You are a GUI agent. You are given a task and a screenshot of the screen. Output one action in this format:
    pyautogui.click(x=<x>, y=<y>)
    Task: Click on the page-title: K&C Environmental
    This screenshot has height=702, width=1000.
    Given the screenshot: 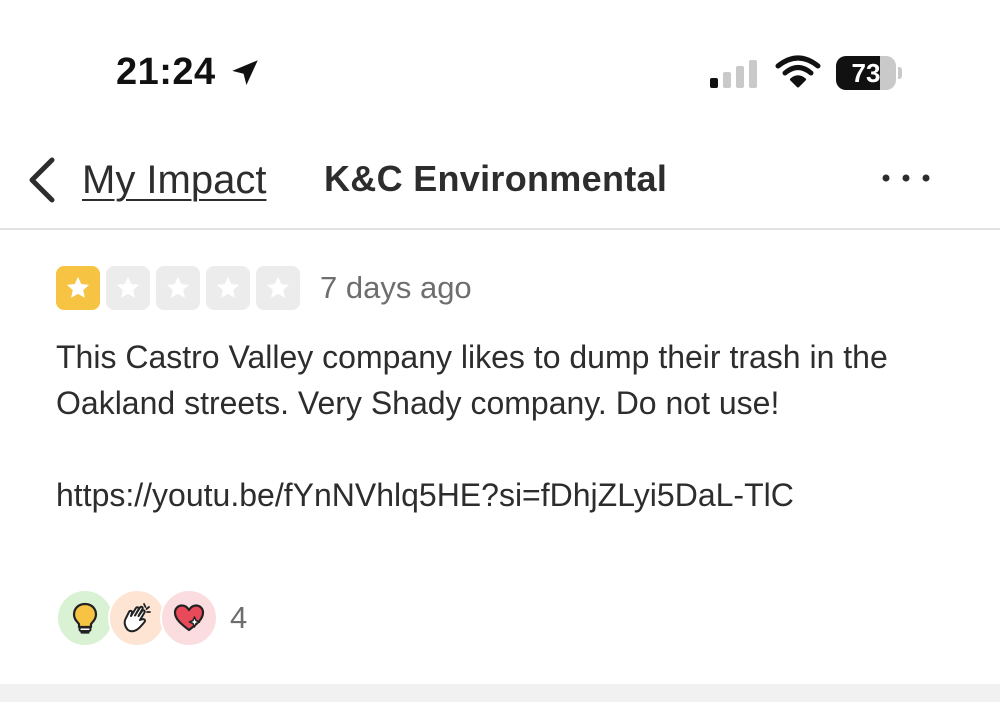 What is the action you would take?
    pyautogui.click(x=496, y=178)
    